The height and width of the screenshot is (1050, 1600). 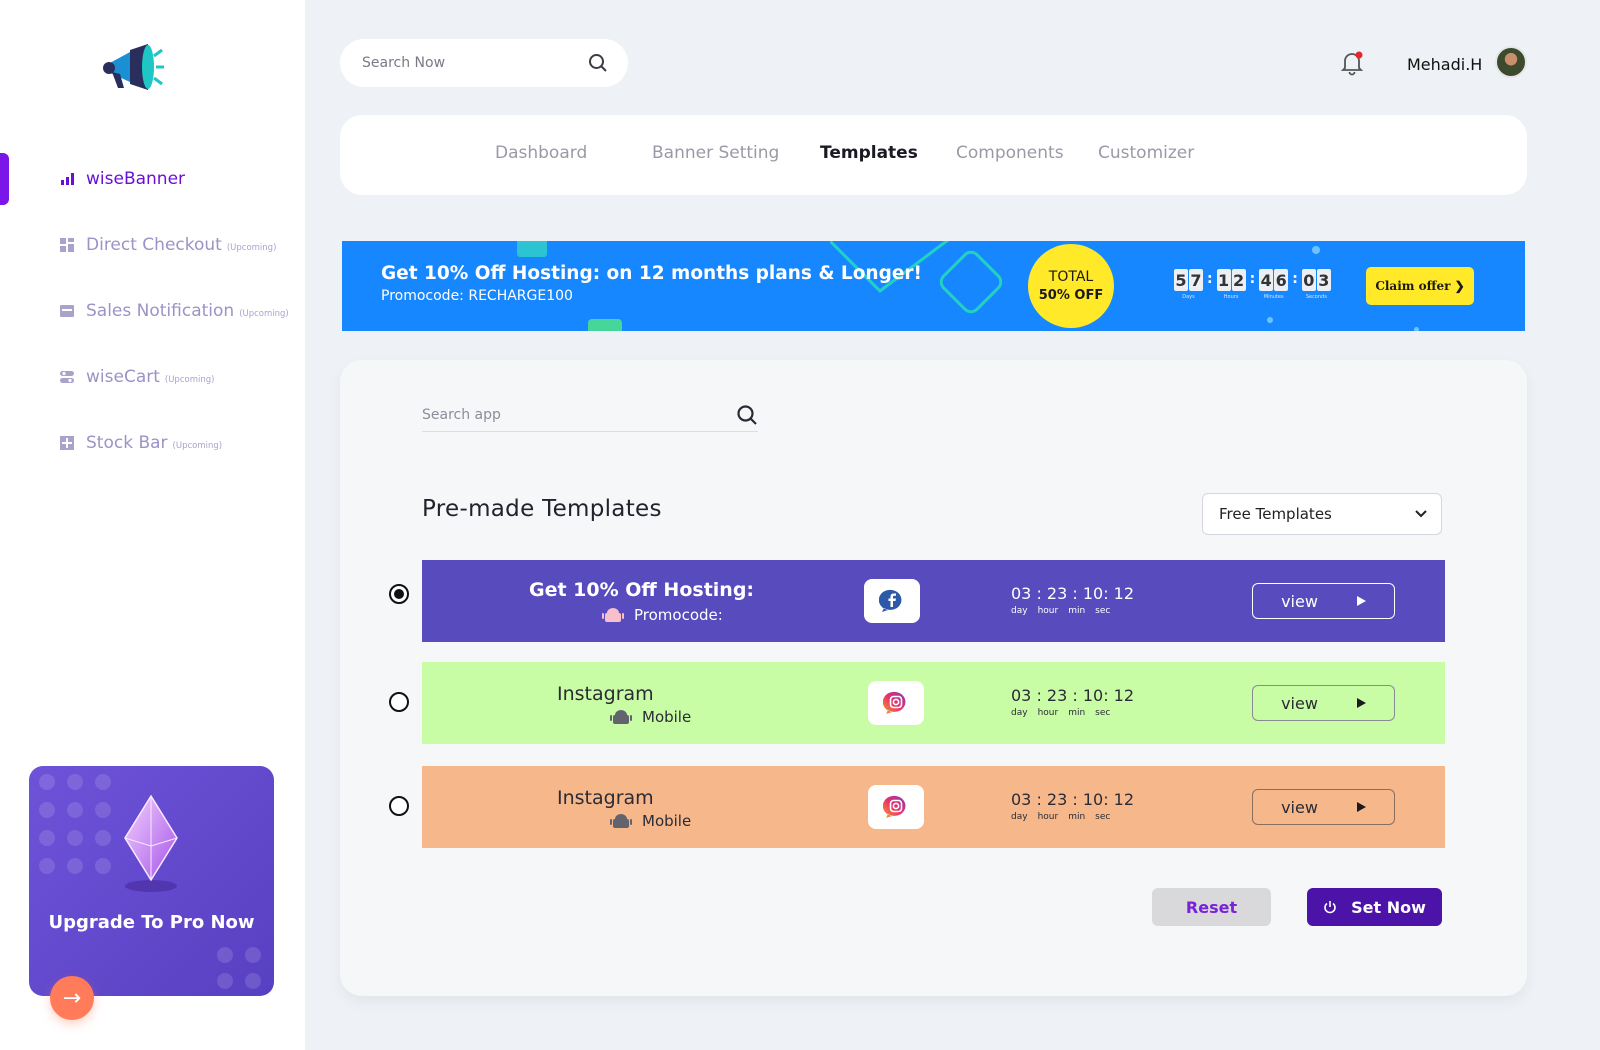 What do you see at coordinates (1077, 817) in the screenshot?
I see `timer-unit: min` at bounding box center [1077, 817].